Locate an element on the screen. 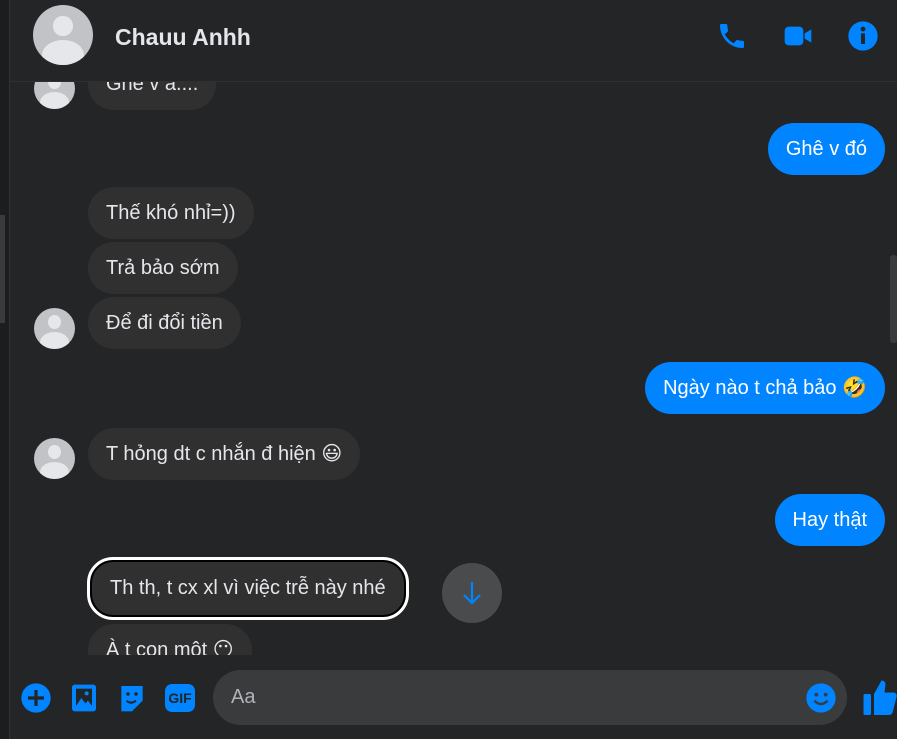 Image resolution: width=897 pixels, height=739 pixels. message-input is located at coordinates (511, 697).